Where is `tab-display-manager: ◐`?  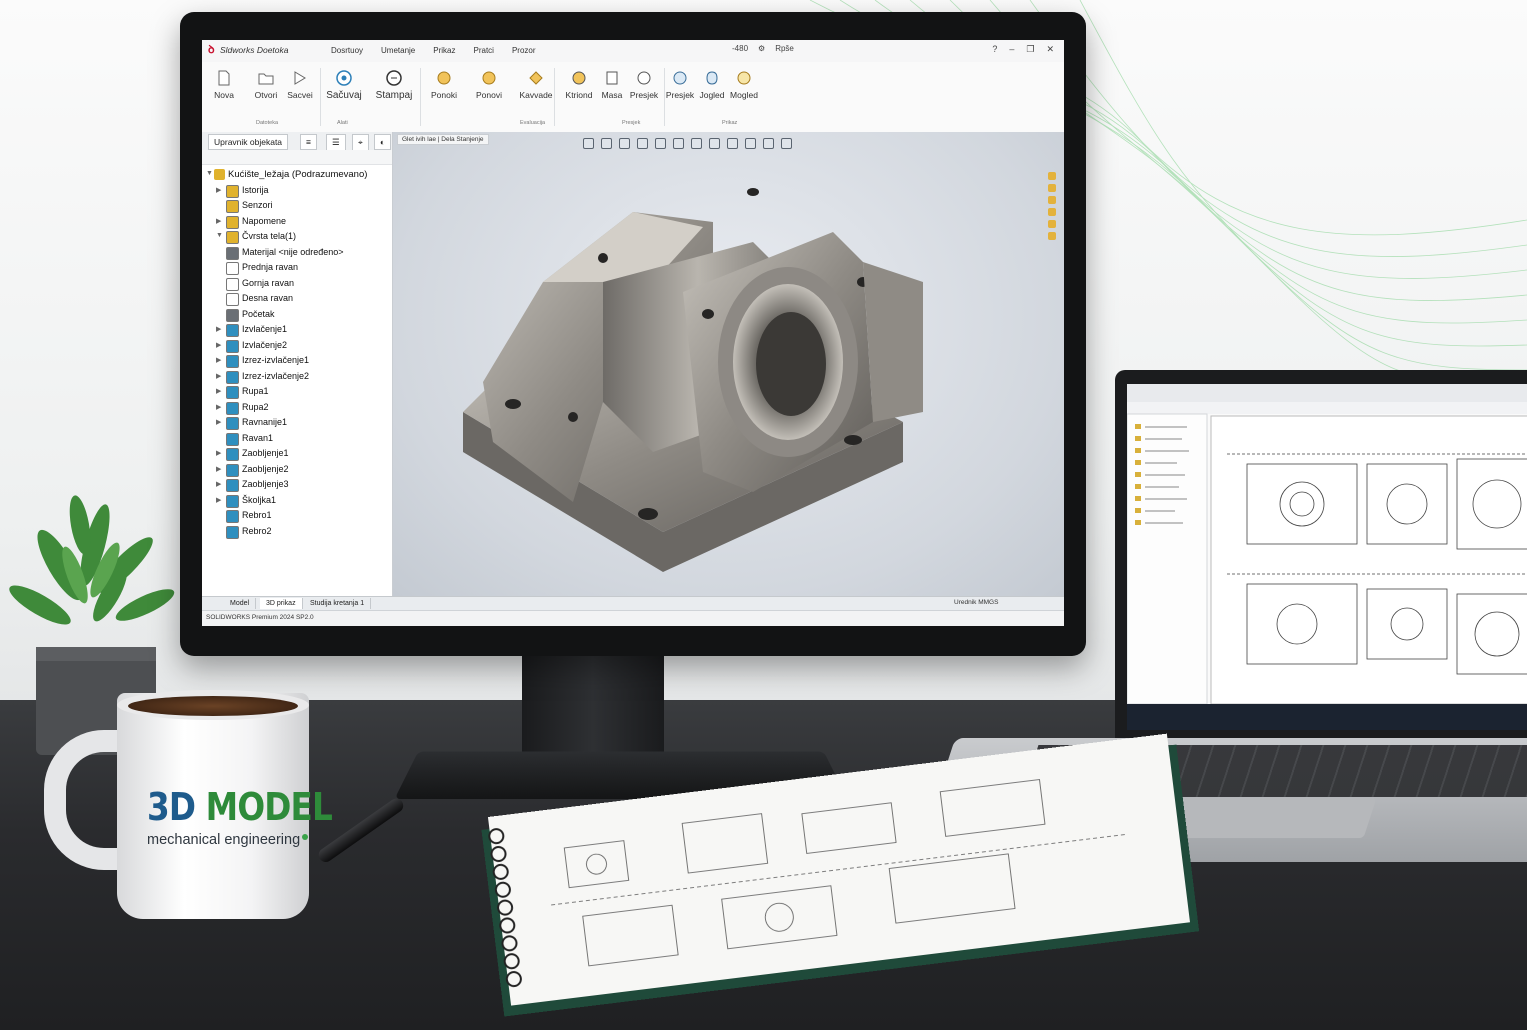 tab-display-manager: ◐ is located at coordinates (382, 142).